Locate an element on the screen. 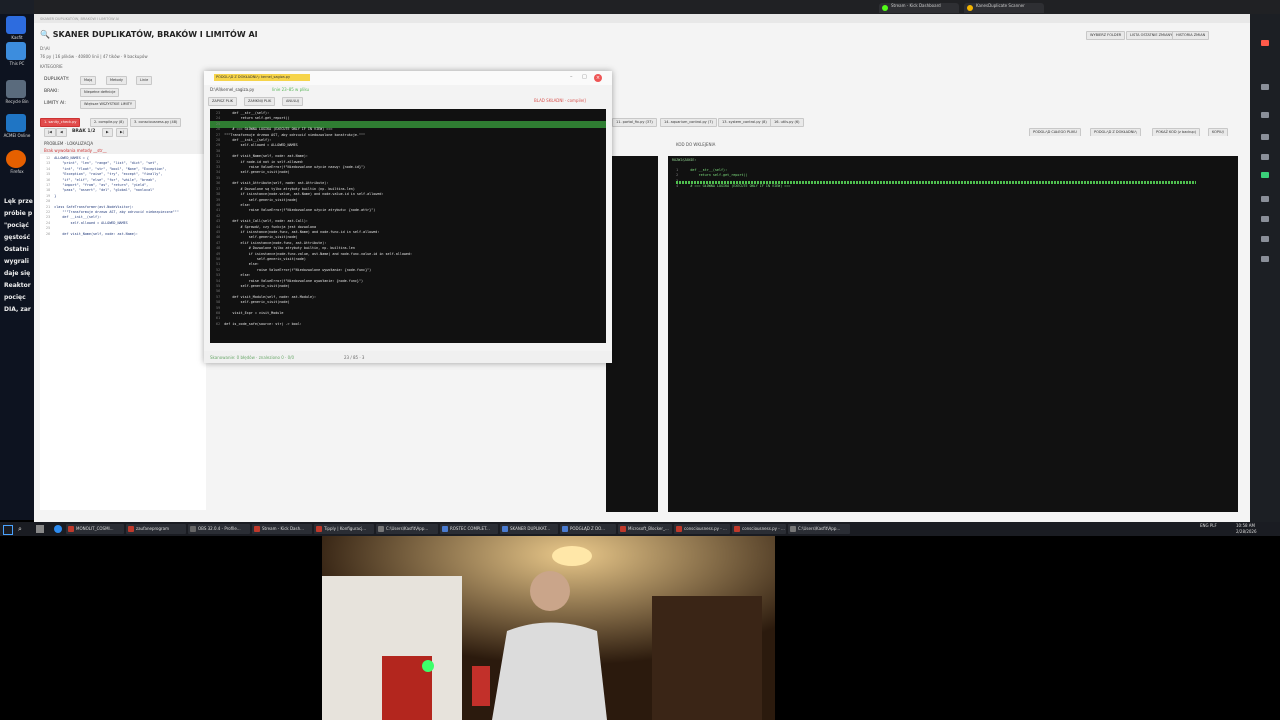 The width and height of the screenshot is (1280, 720). language-indicator: ENG PLF is located at coordinates (1208, 525).